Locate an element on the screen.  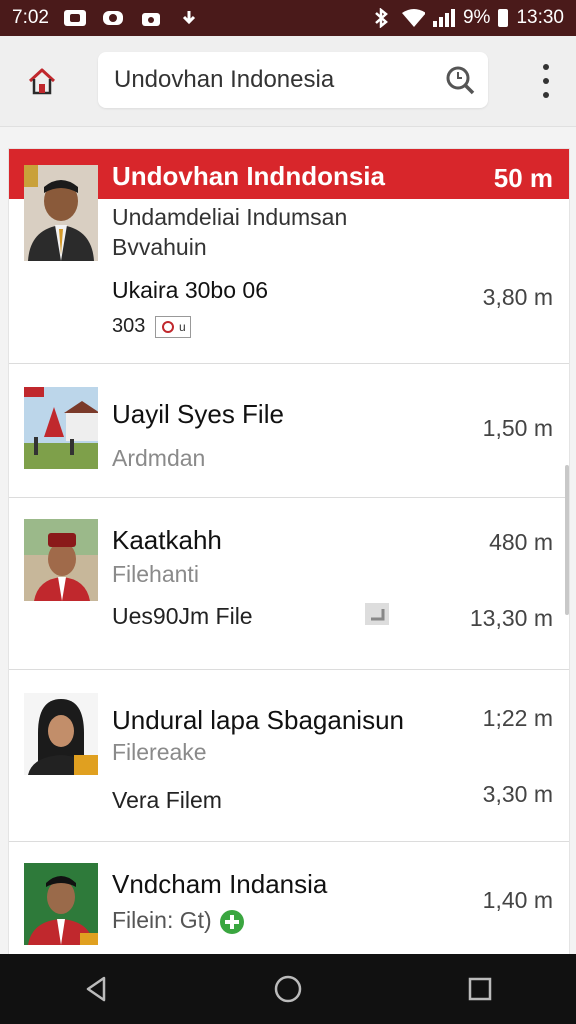
home-button is located at coordinates (42, 81).